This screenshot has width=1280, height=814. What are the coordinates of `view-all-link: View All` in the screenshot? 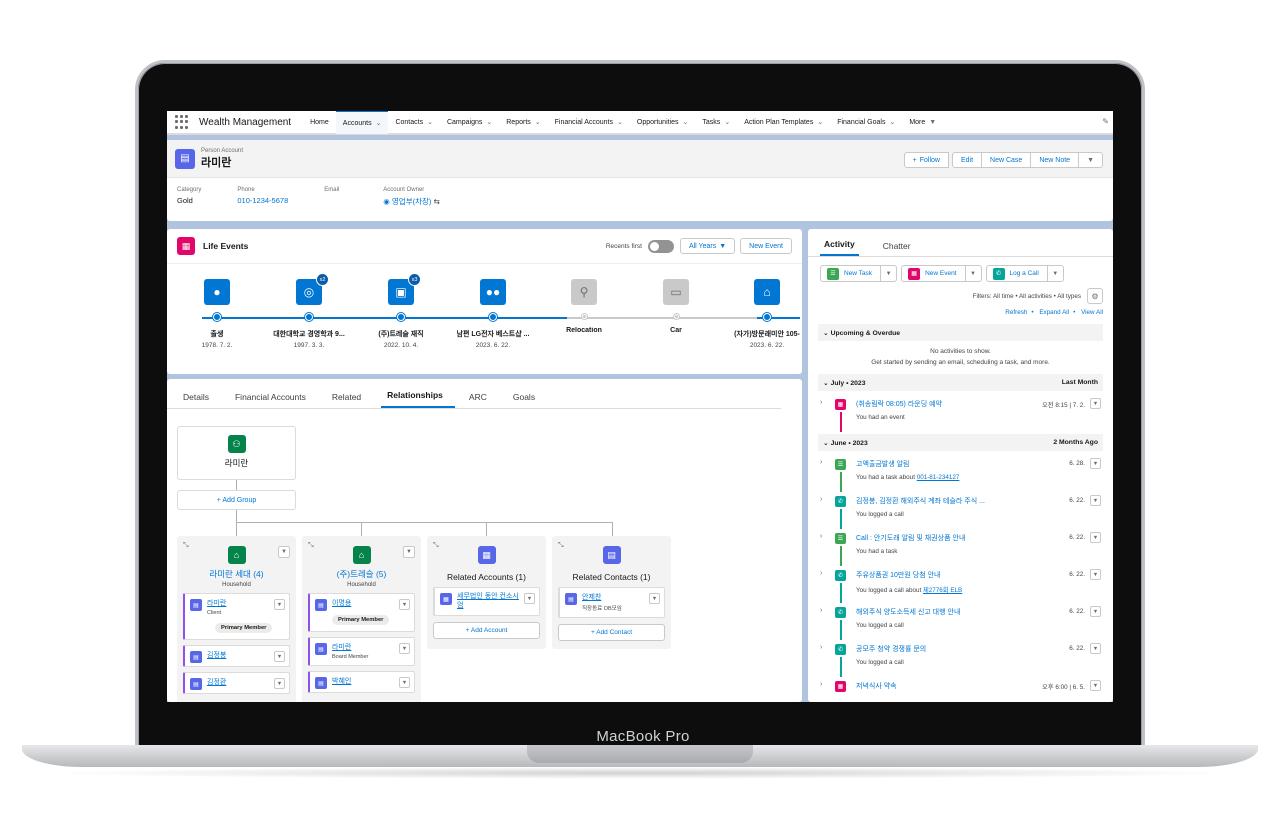 It's located at (1092, 312).